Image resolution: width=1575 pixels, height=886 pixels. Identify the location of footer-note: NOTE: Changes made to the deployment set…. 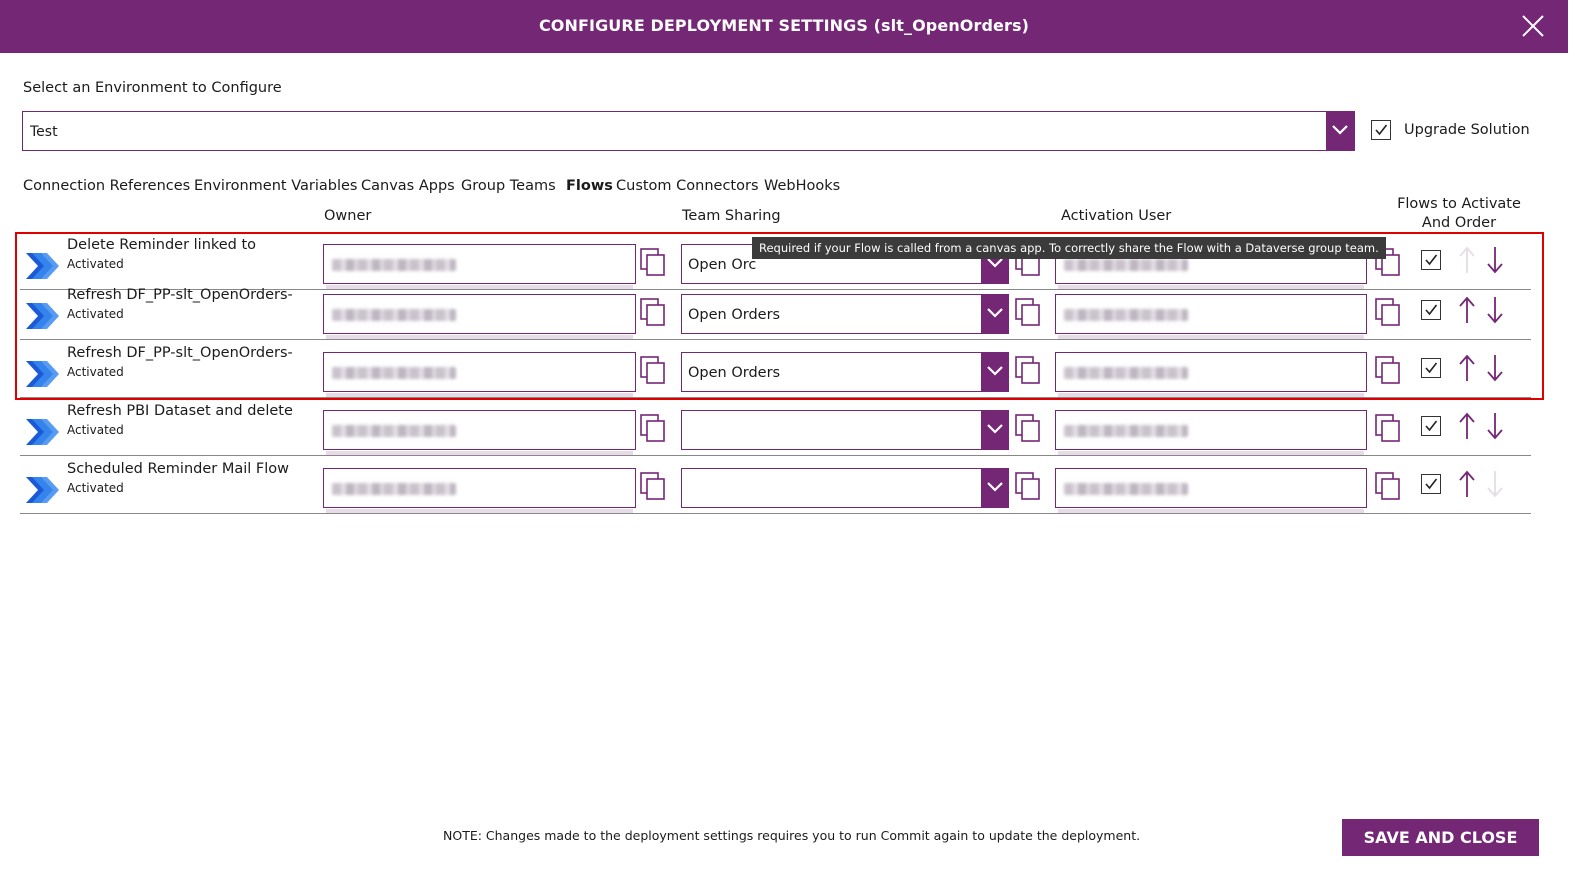
(792, 835).